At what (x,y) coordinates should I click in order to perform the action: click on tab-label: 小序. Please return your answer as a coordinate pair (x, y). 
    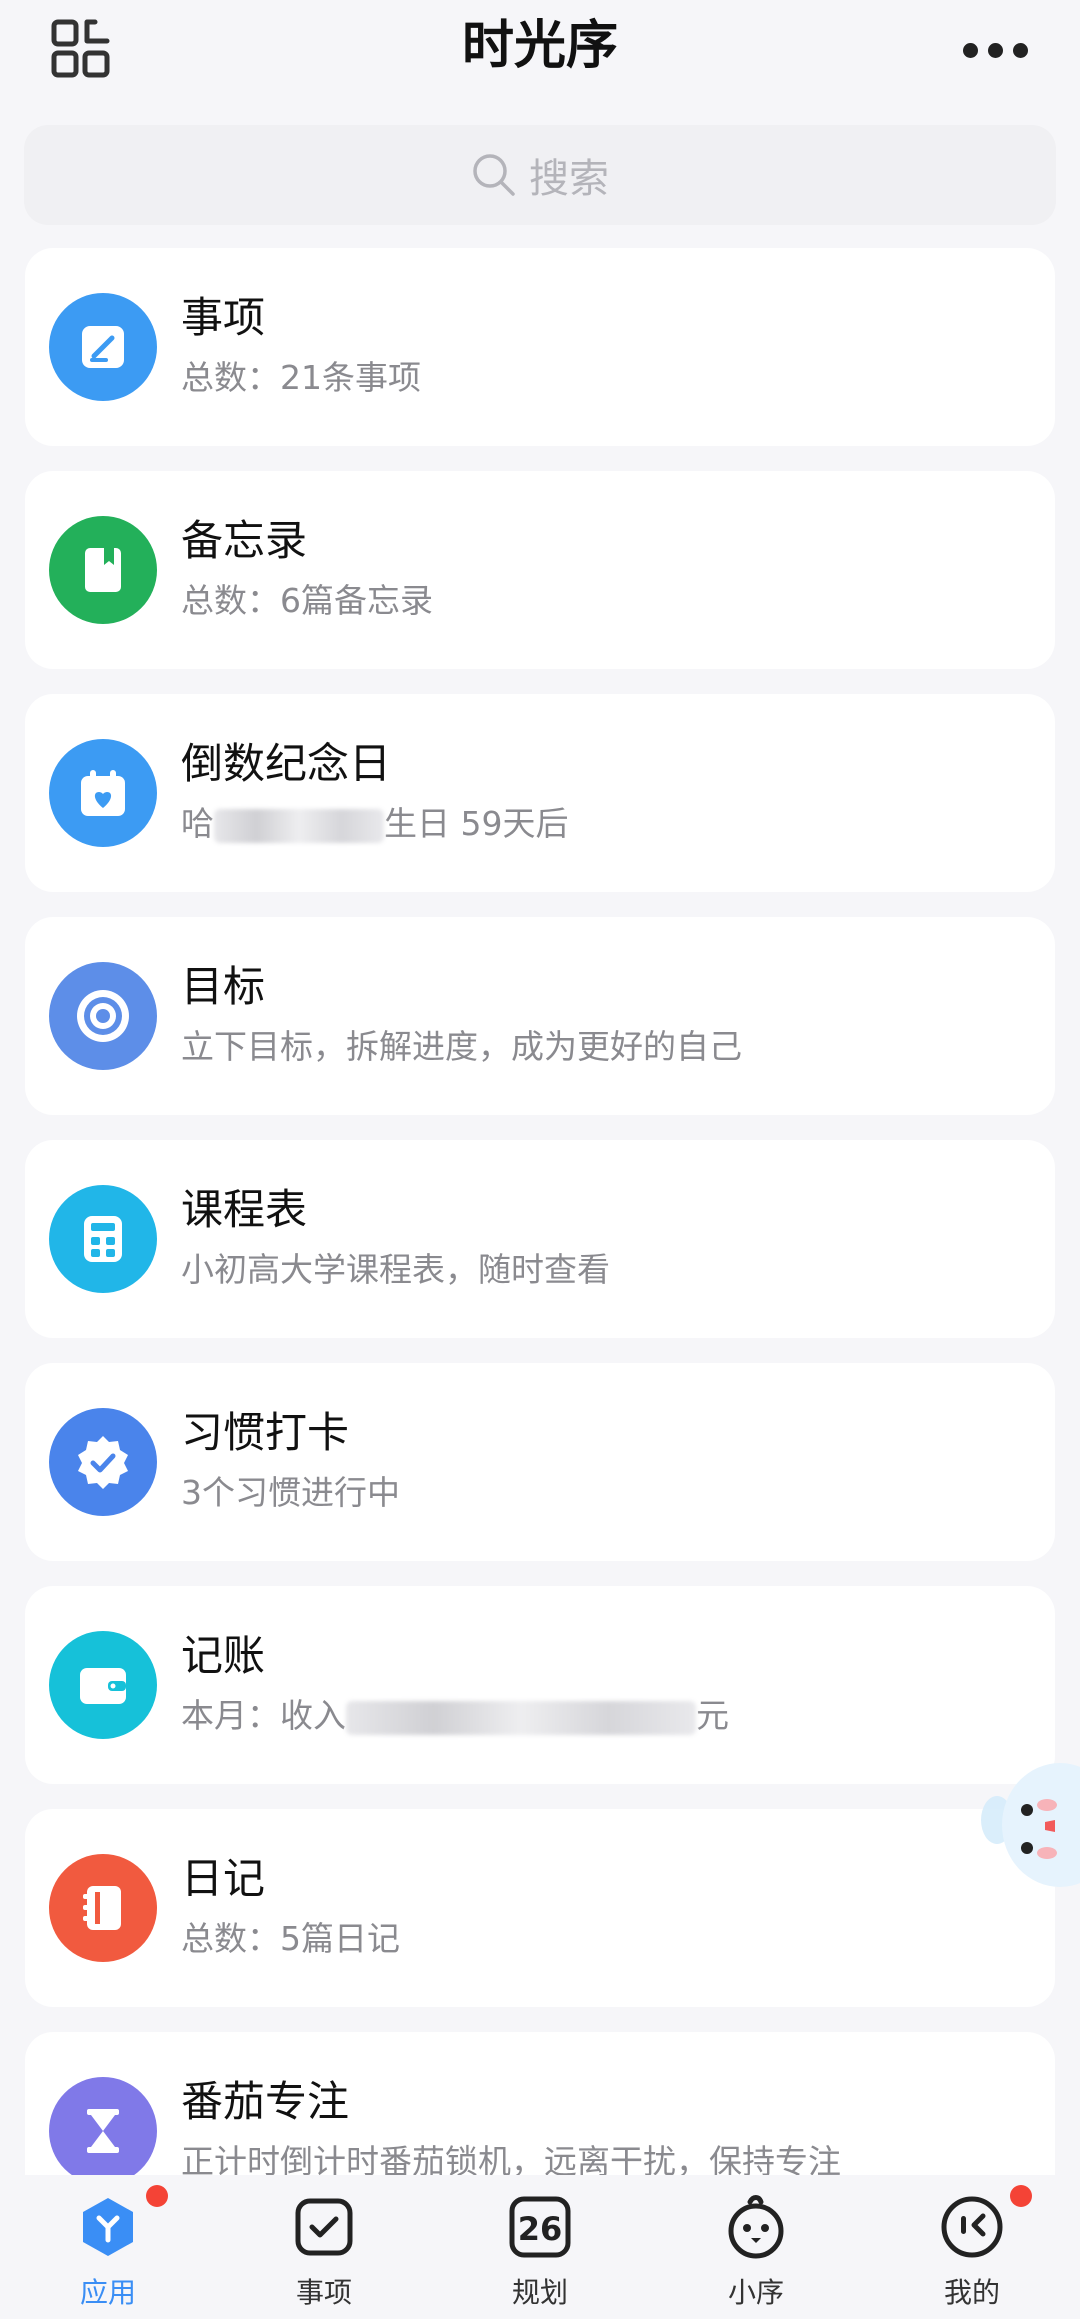
    Looking at the image, I should click on (755, 2292).